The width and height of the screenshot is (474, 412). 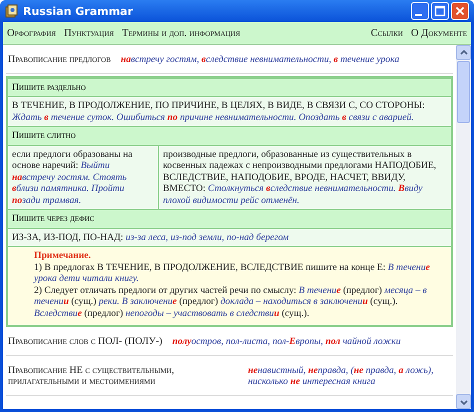 I want to click on section-header: Пишите раздельно, so click(x=229, y=87).